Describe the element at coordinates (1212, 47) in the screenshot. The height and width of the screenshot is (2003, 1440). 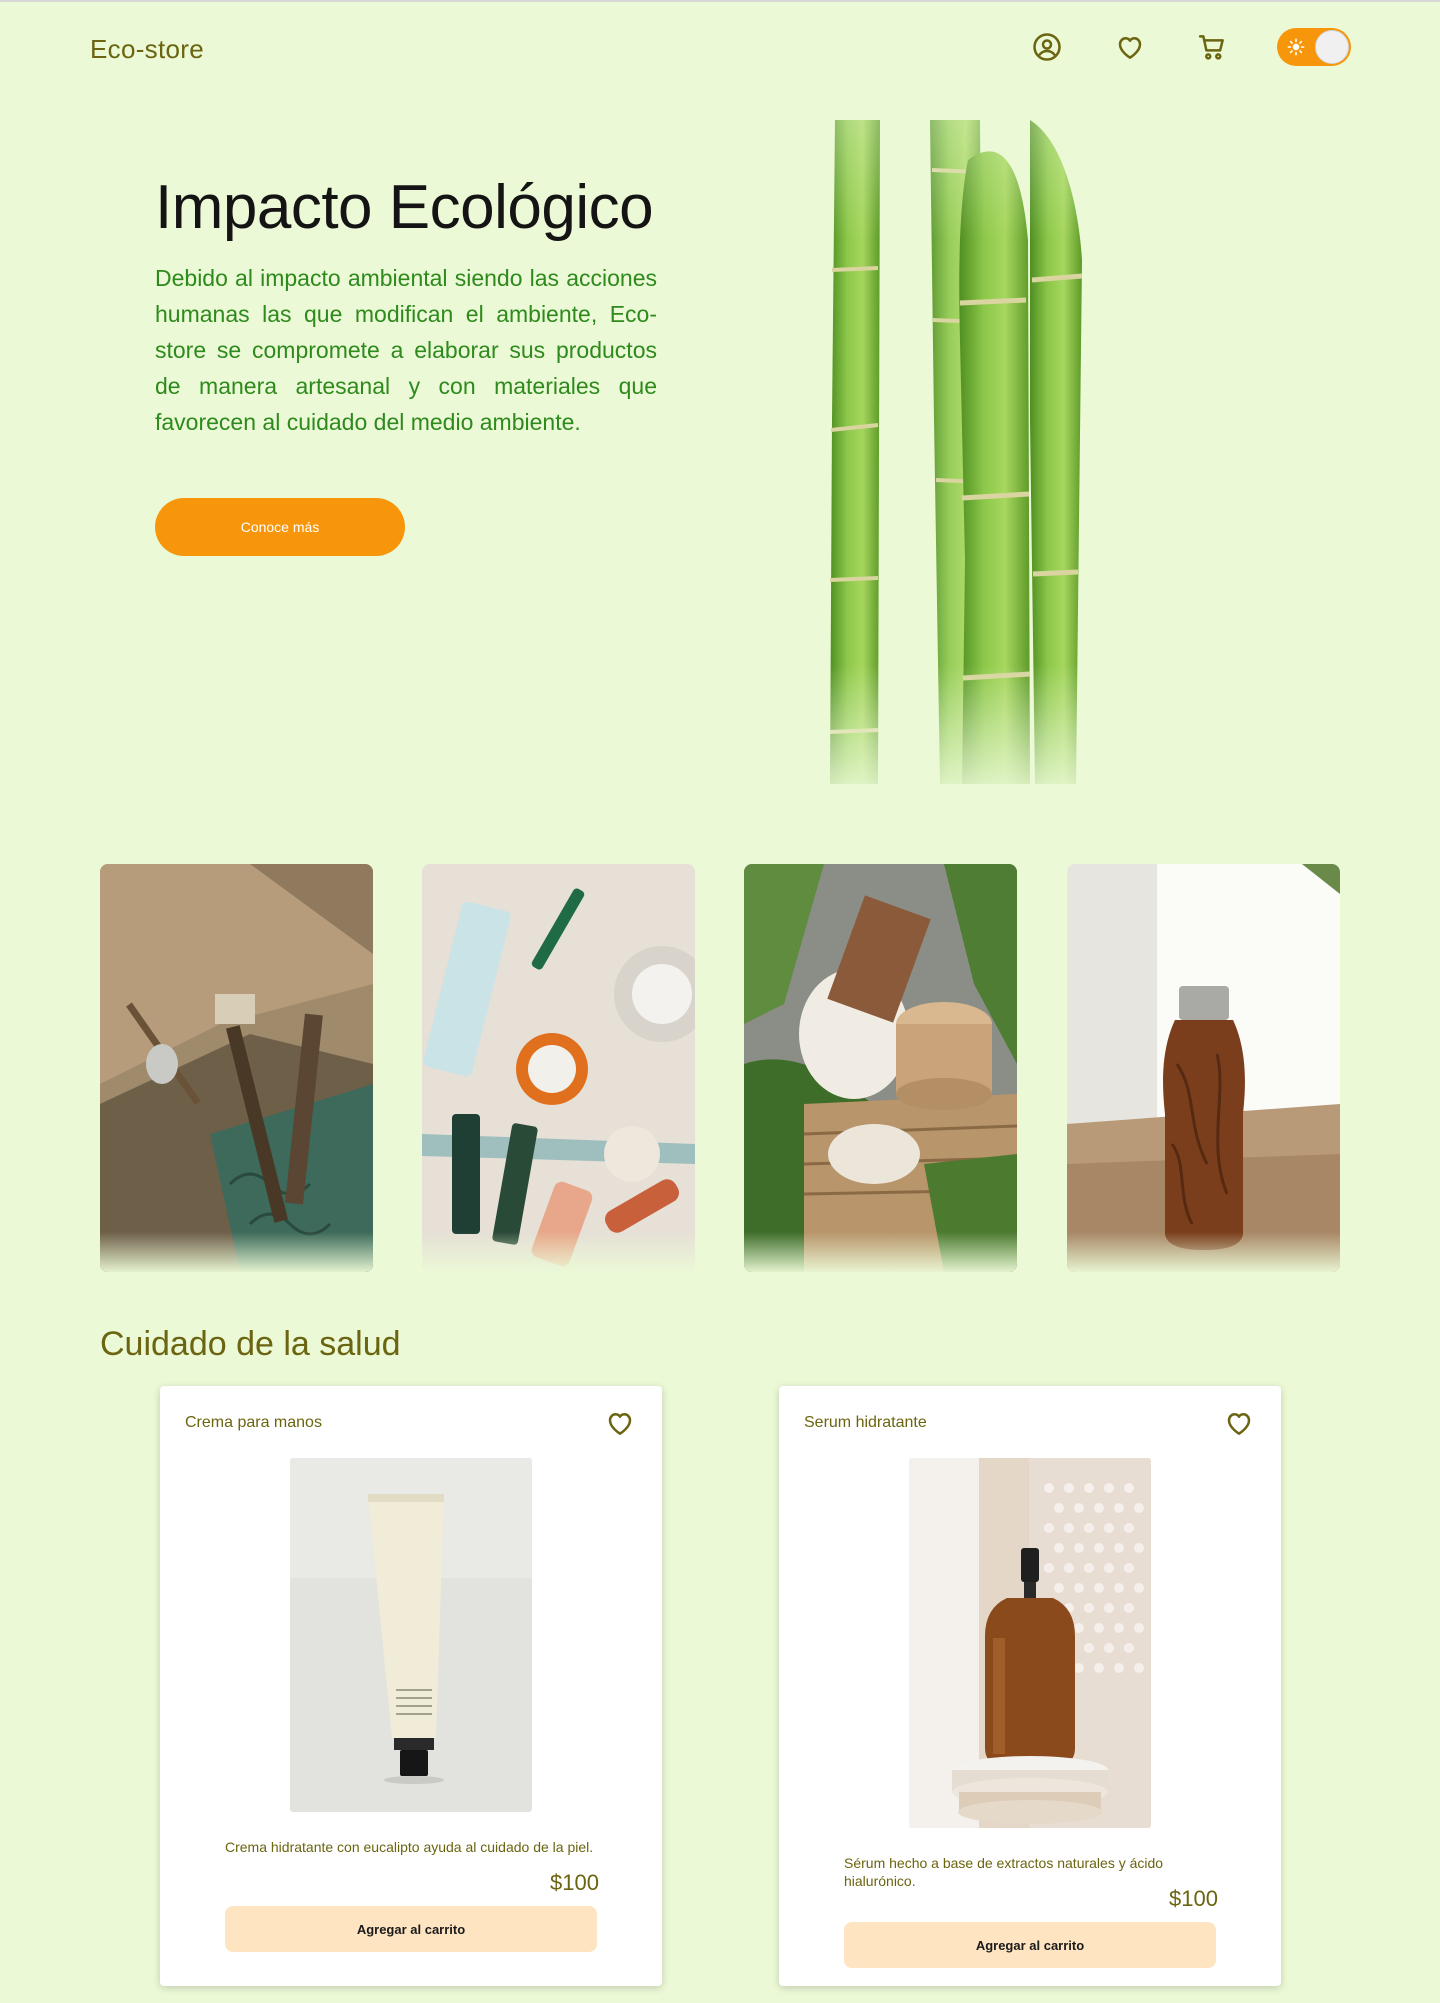
I see `cart-icon` at that location.